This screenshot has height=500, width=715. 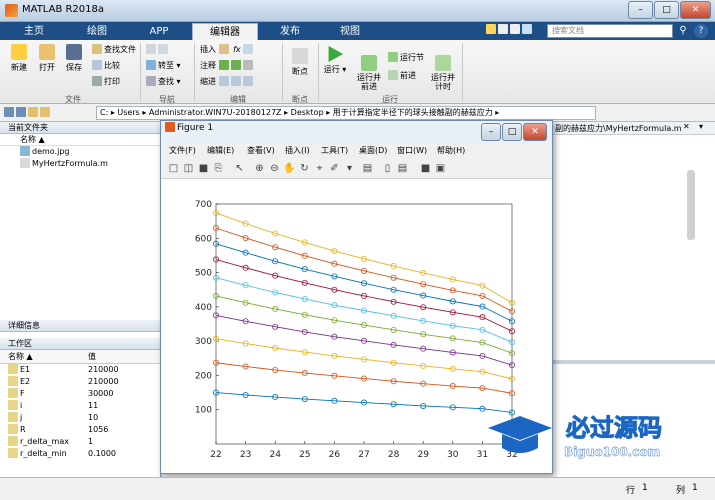 What do you see at coordinates (9, 112) in the screenshot?
I see `back-icon` at bounding box center [9, 112].